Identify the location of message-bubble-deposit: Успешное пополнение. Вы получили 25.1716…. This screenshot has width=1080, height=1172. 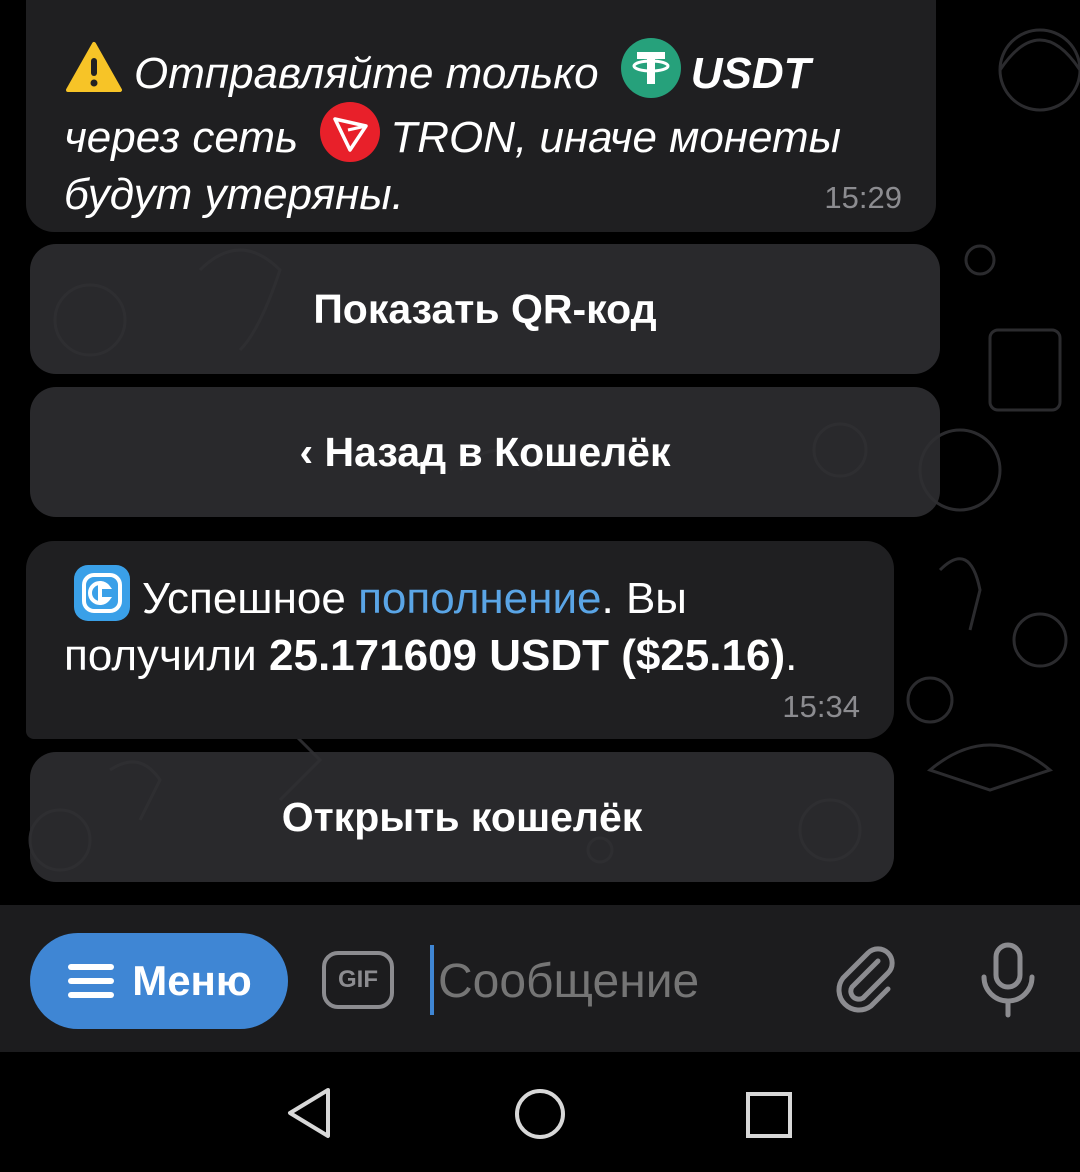
(460, 640).